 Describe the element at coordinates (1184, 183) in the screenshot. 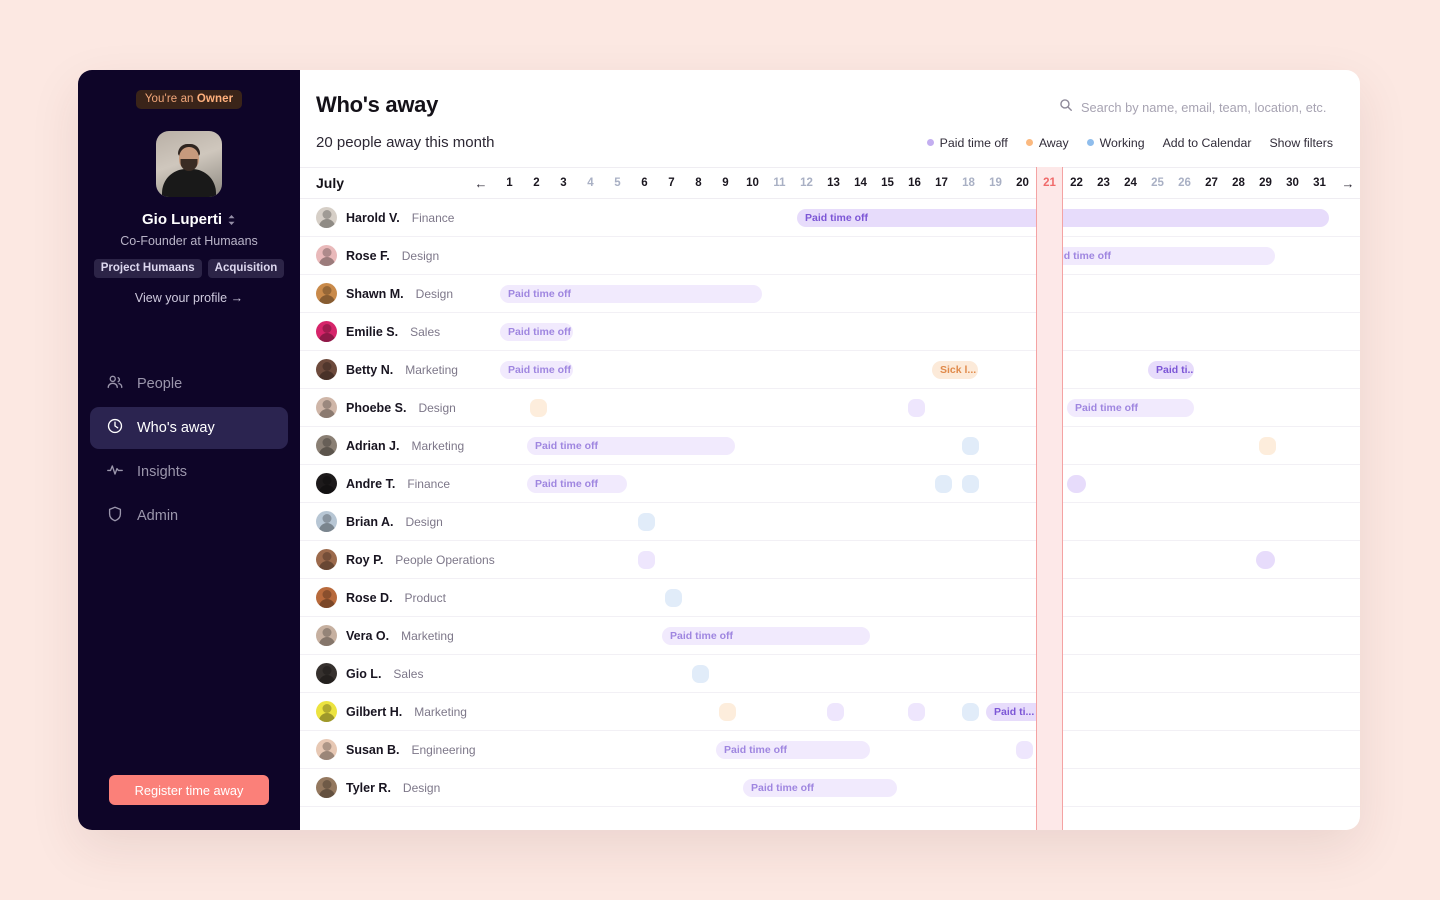

I see `day-header-26: 26` at that location.